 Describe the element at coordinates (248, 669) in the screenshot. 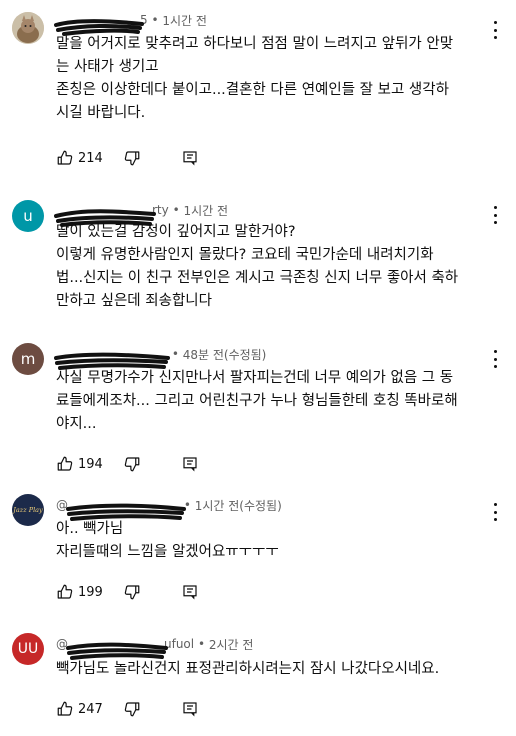

I see `comment-text: 빽가님도 놀라신건지 표정관리하시려는지 잠시 나갔다오시네요.` at that location.